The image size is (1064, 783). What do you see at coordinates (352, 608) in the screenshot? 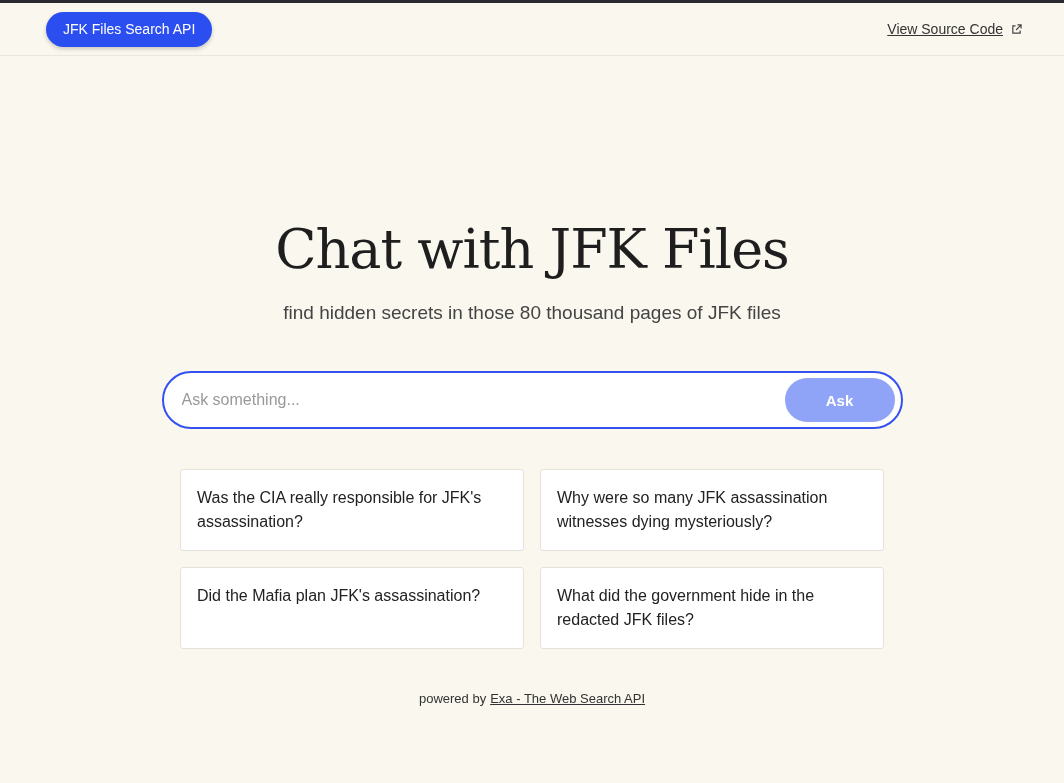
I see `suggestion-card: Did the Mafia plan JFK's assassination?` at bounding box center [352, 608].